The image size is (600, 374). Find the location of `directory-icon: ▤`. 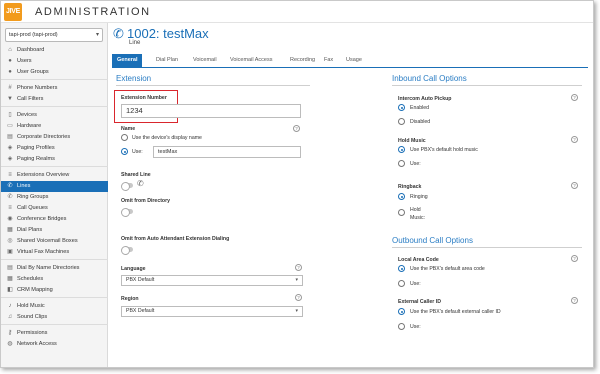

directory-icon: ▤ is located at coordinates (10, 137).